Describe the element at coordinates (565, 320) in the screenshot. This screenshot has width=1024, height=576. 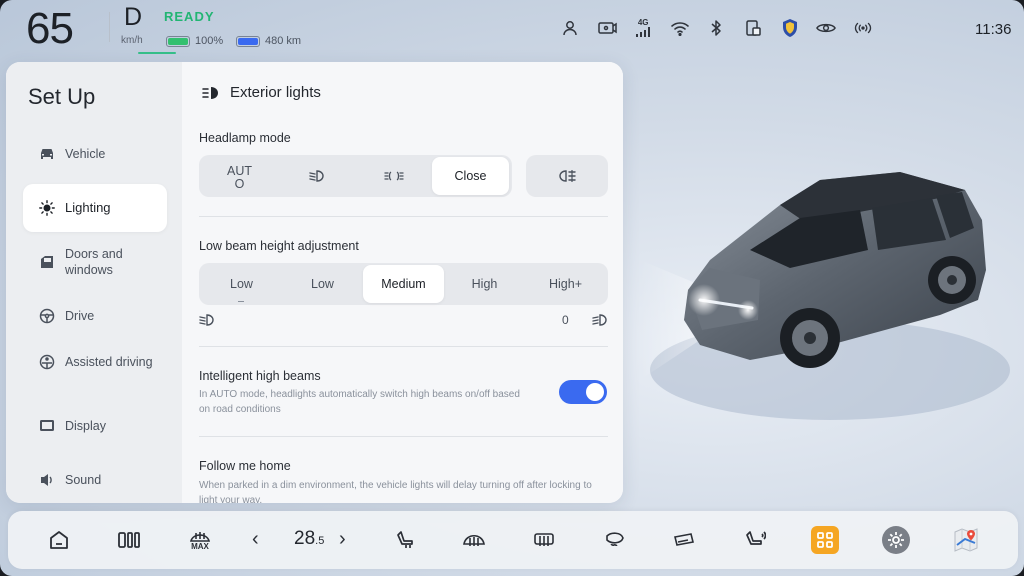
I see `low-beam-scale-value: 0` at that location.